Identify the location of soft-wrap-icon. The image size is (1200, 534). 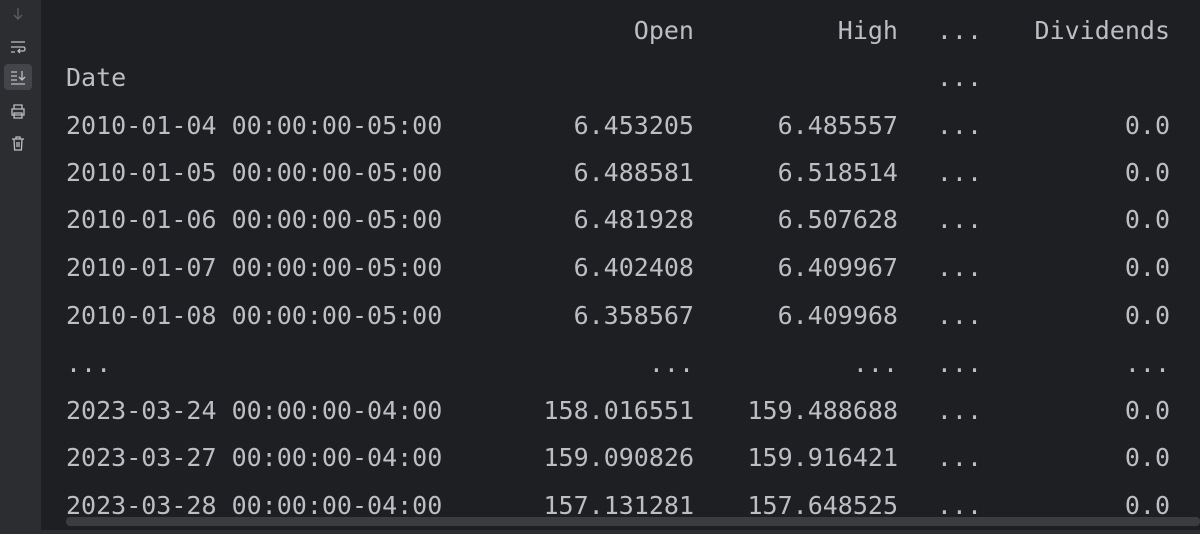
(18, 47).